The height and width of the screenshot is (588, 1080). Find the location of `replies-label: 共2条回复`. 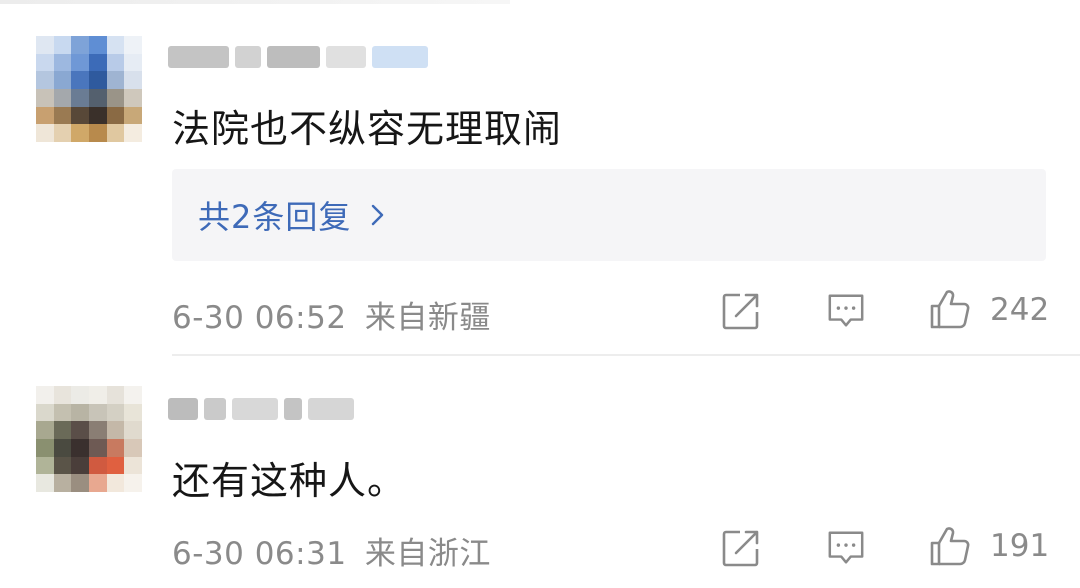

replies-label: 共2条回复 is located at coordinates (275, 217).